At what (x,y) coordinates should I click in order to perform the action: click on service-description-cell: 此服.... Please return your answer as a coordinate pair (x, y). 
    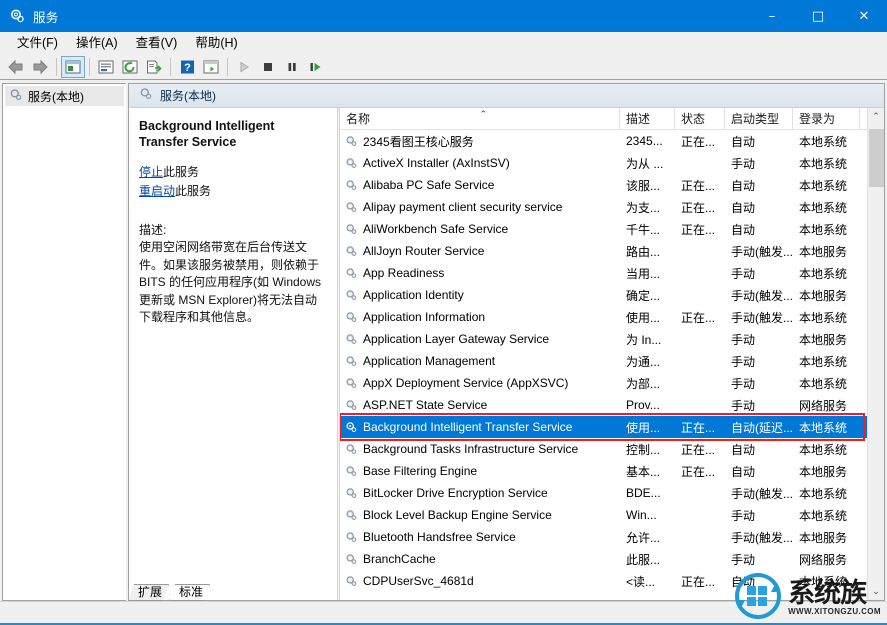
    Looking at the image, I should click on (643, 559).